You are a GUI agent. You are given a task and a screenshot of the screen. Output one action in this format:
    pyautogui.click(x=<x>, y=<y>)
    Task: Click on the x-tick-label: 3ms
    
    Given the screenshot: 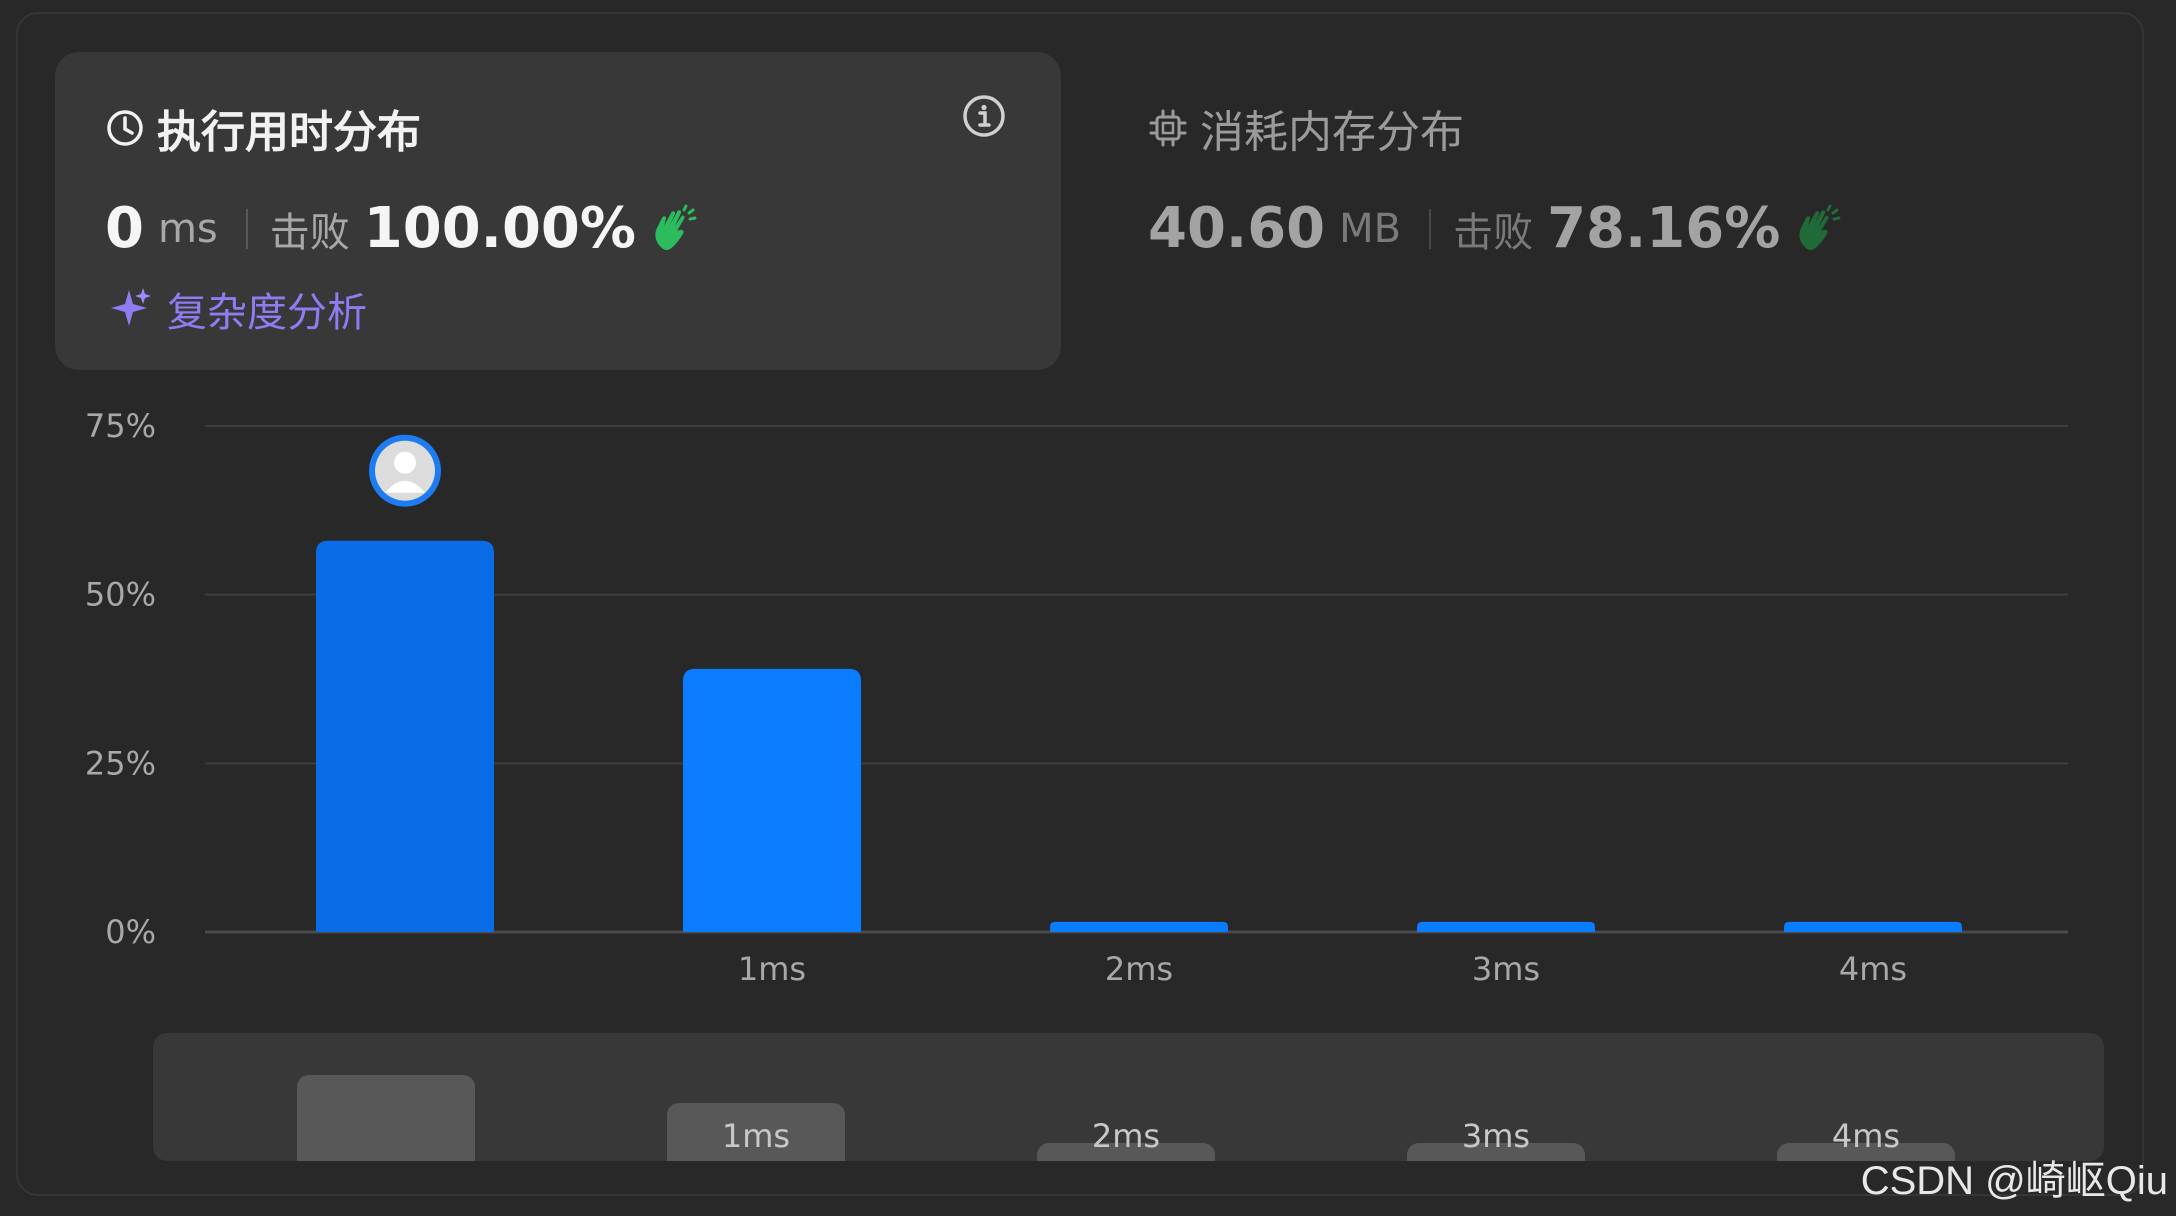 What is the action you would take?
    pyautogui.click(x=1506, y=969)
    